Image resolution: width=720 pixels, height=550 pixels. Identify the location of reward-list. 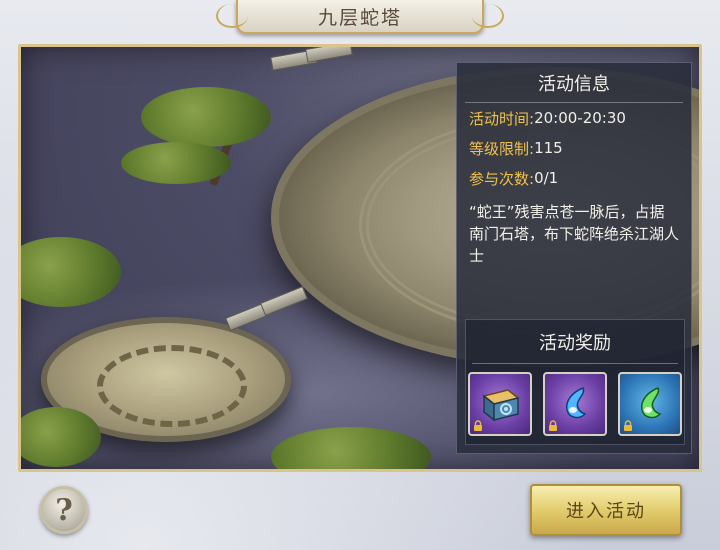
(575, 400).